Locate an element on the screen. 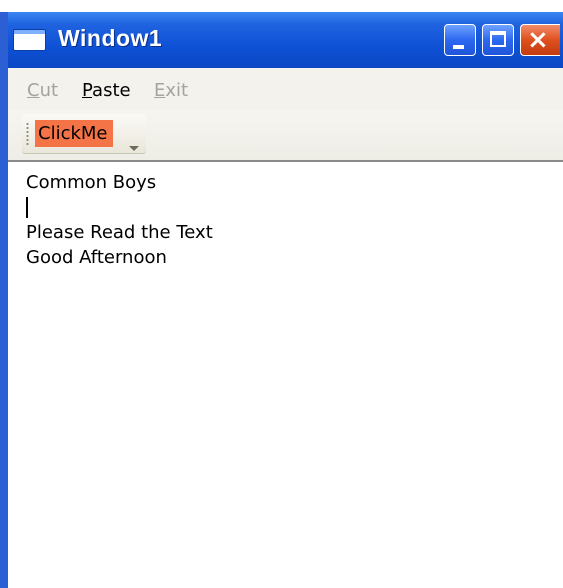  text-line-caret is located at coordinates (294, 207).